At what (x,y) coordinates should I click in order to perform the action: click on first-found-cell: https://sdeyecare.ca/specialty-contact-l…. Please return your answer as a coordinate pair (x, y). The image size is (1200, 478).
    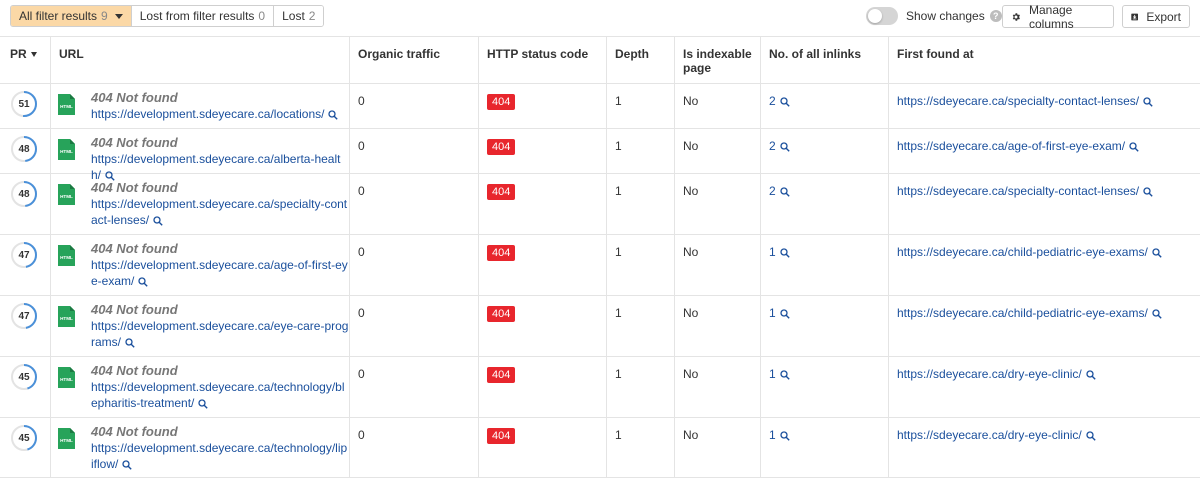
    Looking at the image, I should click on (1044, 204).